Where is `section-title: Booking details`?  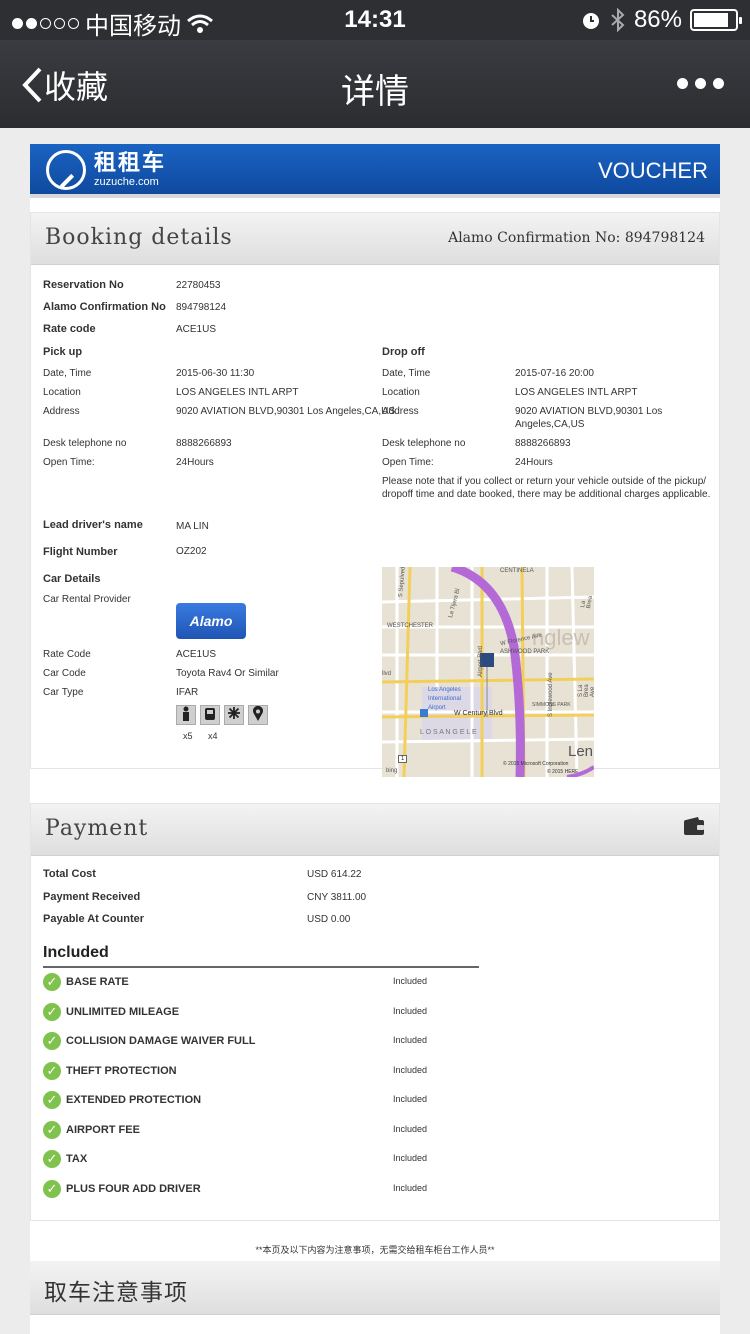
section-title: Booking details is located at coordinates (139, 237).